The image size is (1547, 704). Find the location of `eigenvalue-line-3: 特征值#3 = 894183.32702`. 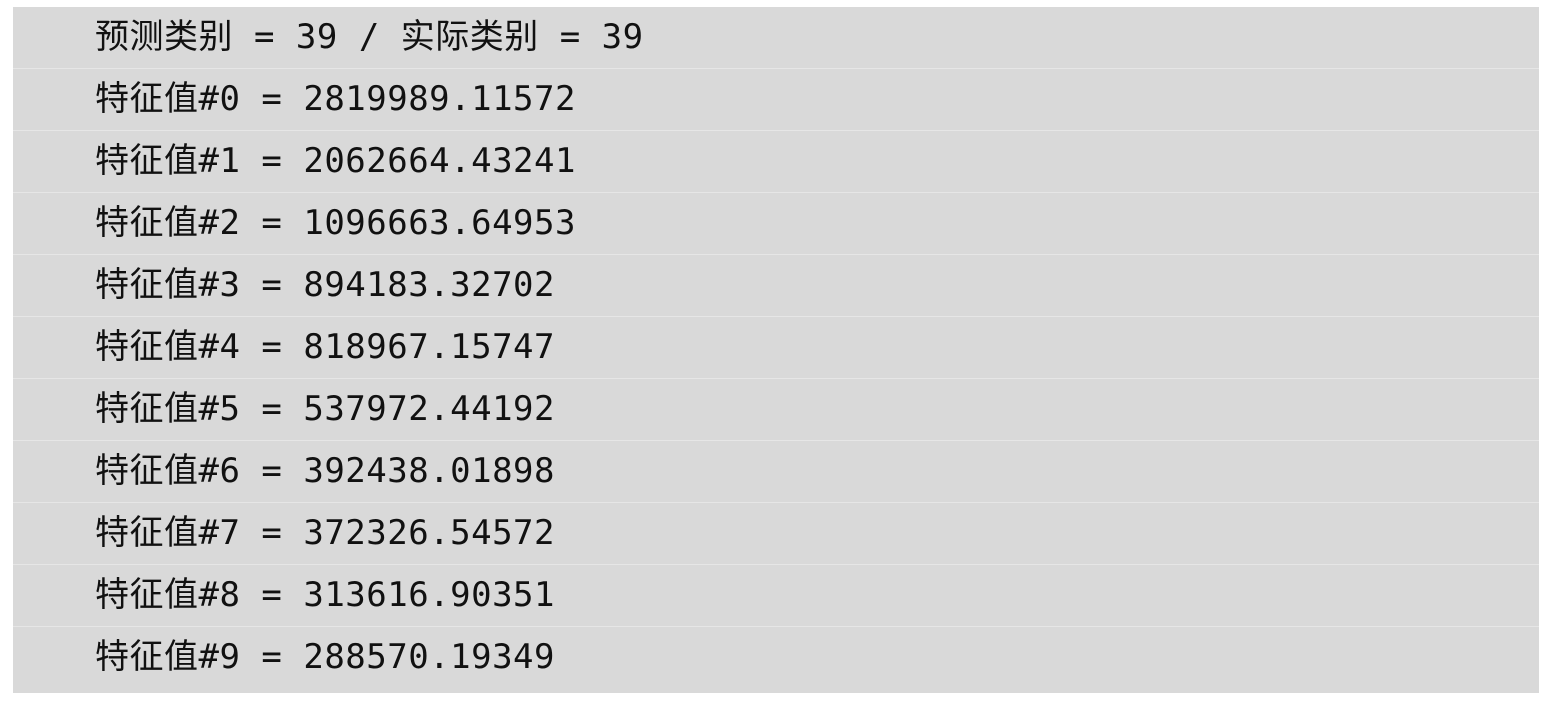

eigenvalue-line-3: 特征值#3 = 894183.32702 is located at coordinates (776, 286).